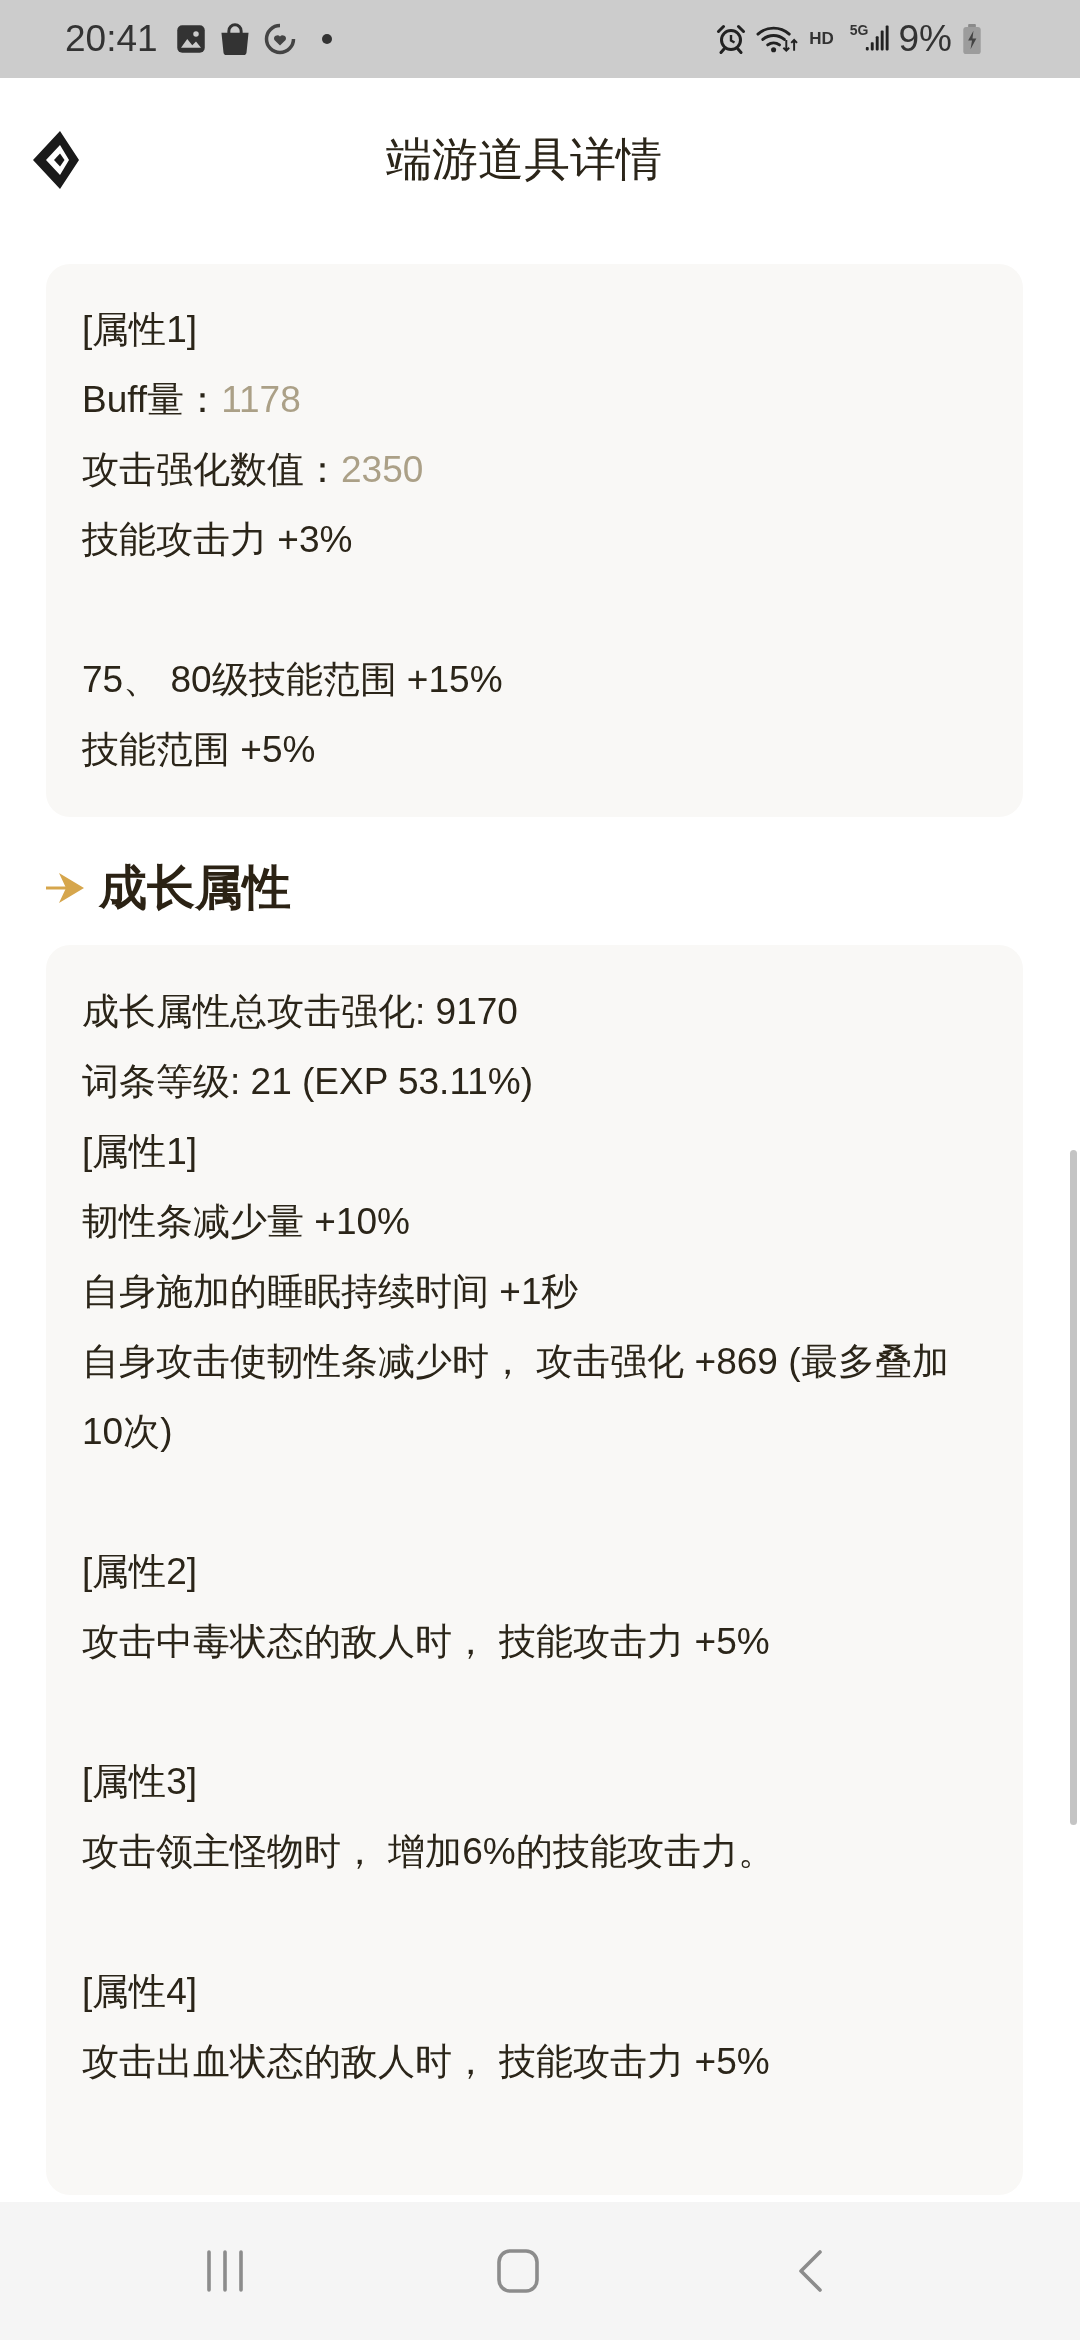 Image resolution: width=1080 pixels, height=2340 pixels. I want to click on home-icon, so click(518, 2271).